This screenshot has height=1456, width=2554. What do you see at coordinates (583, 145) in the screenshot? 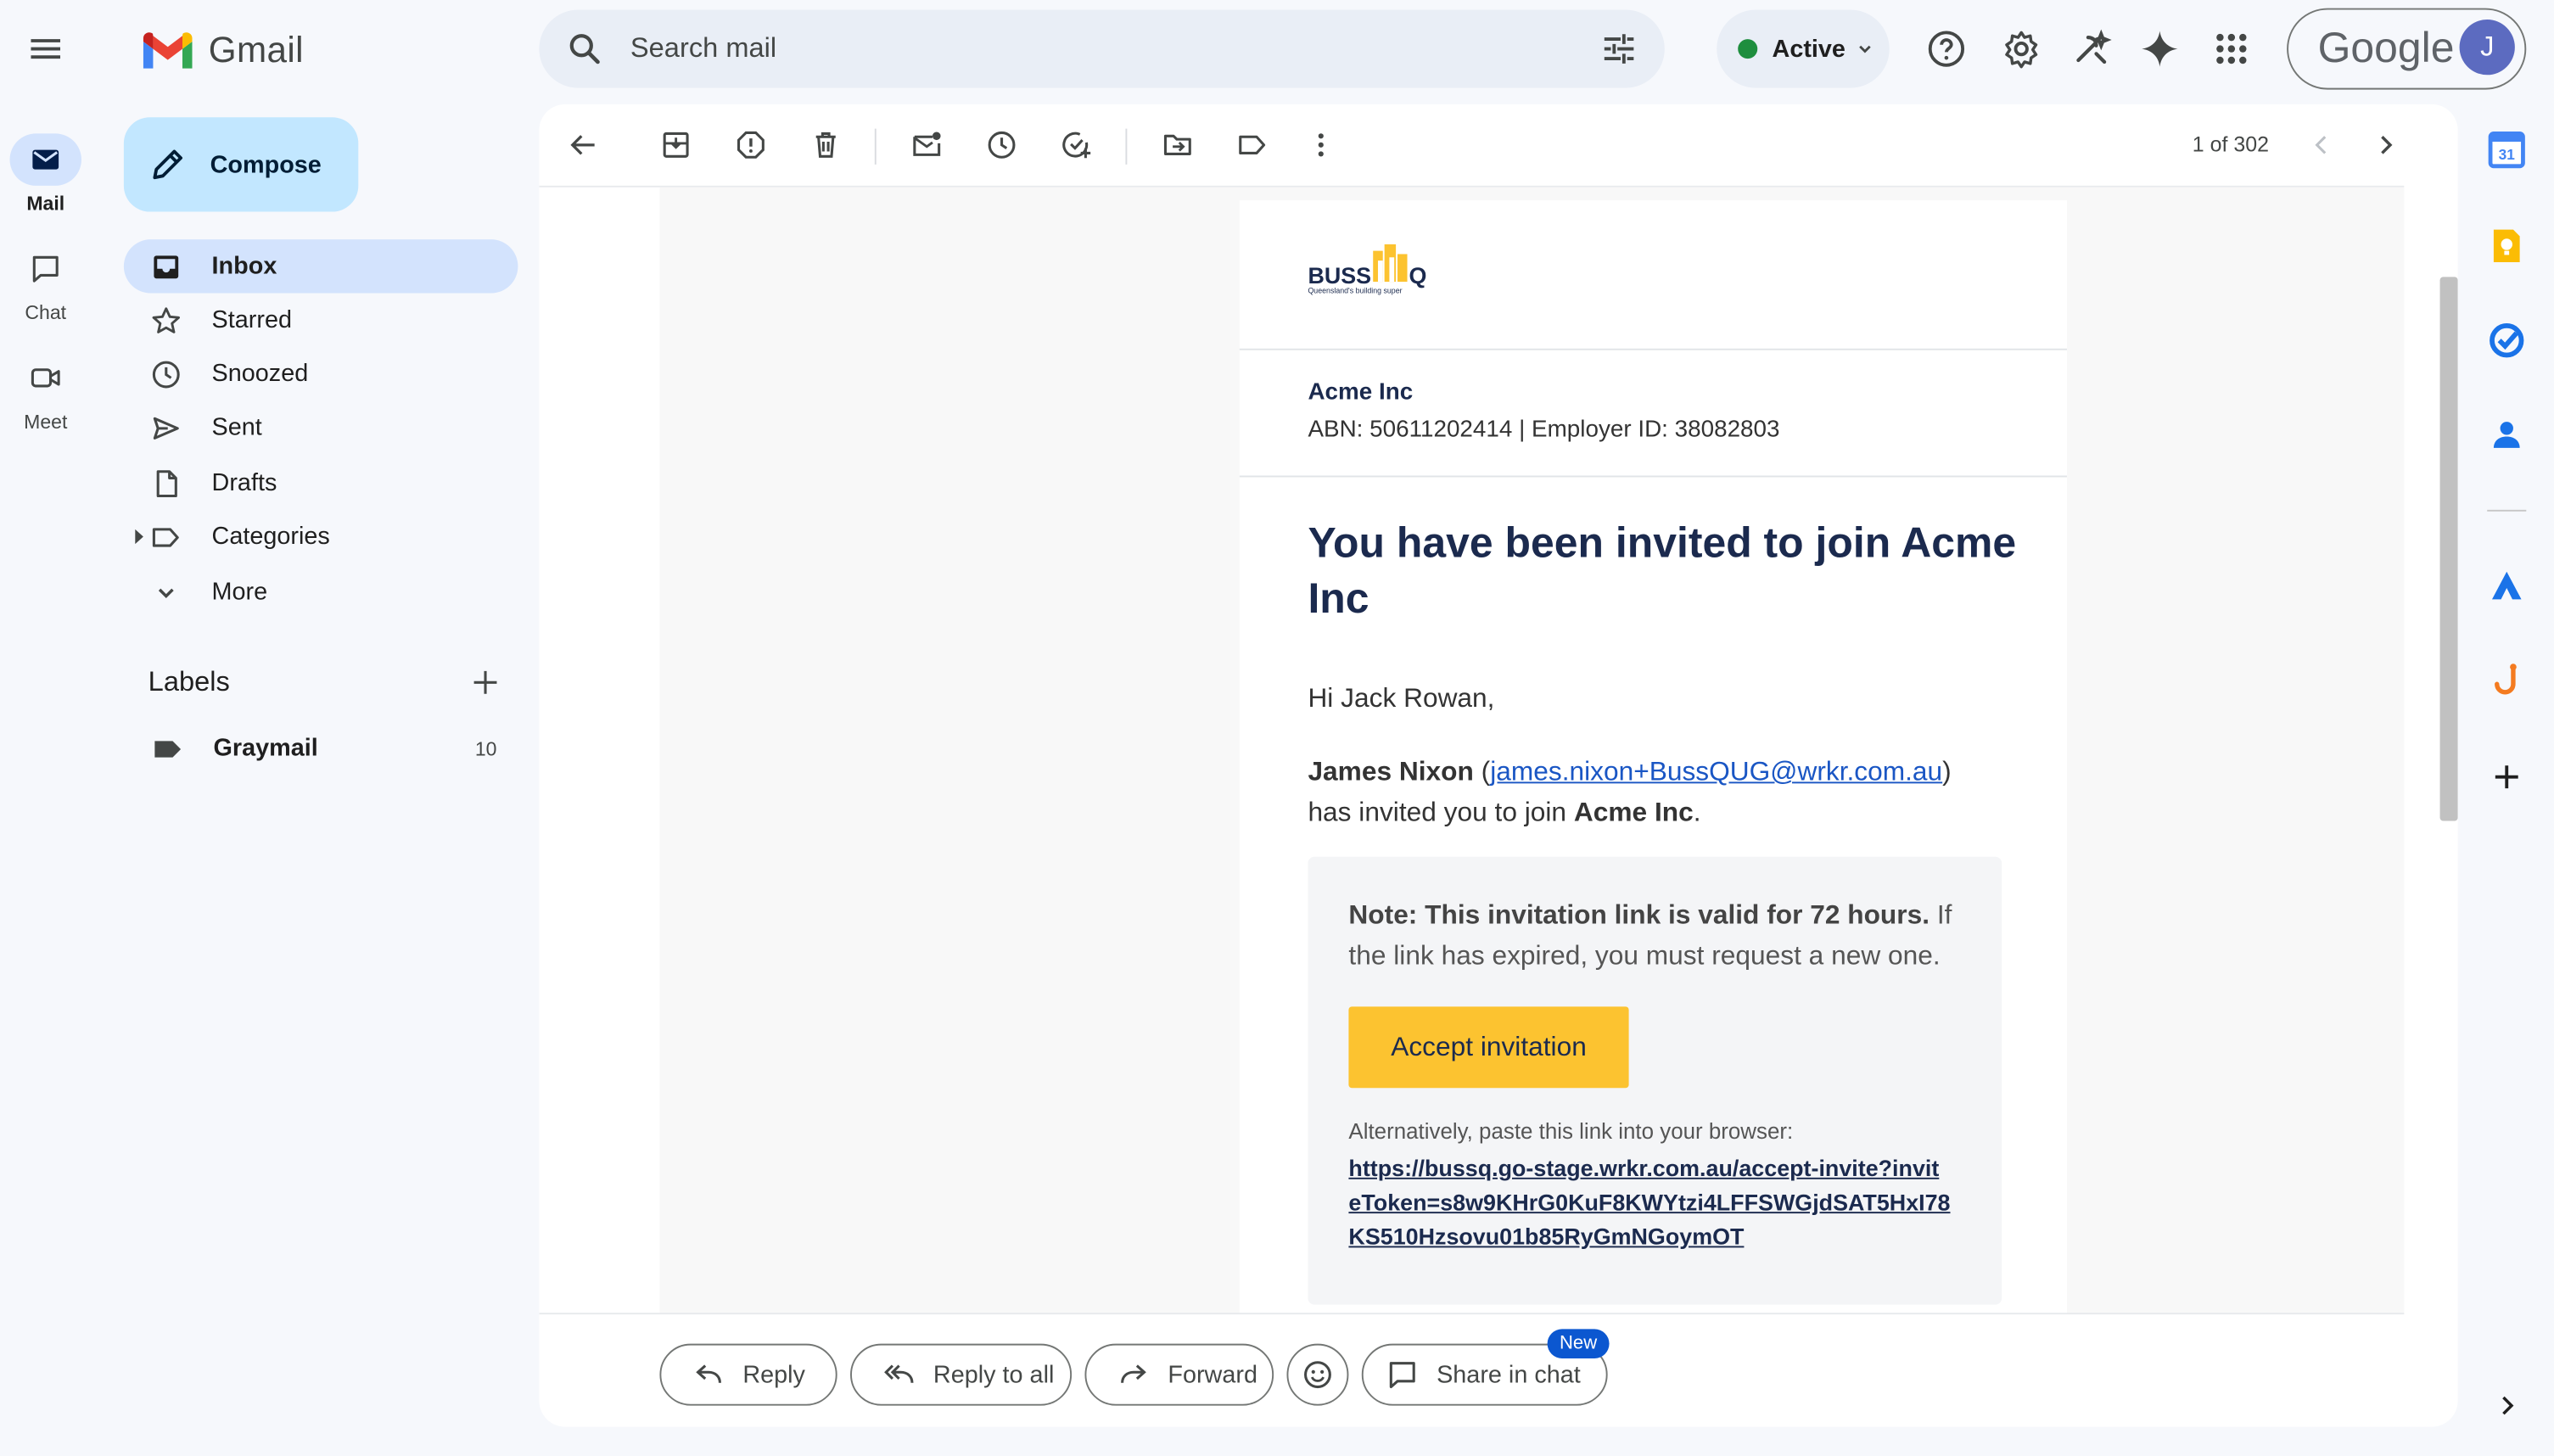
I see `back-arrow-icon` at bounding box center [583, 145].